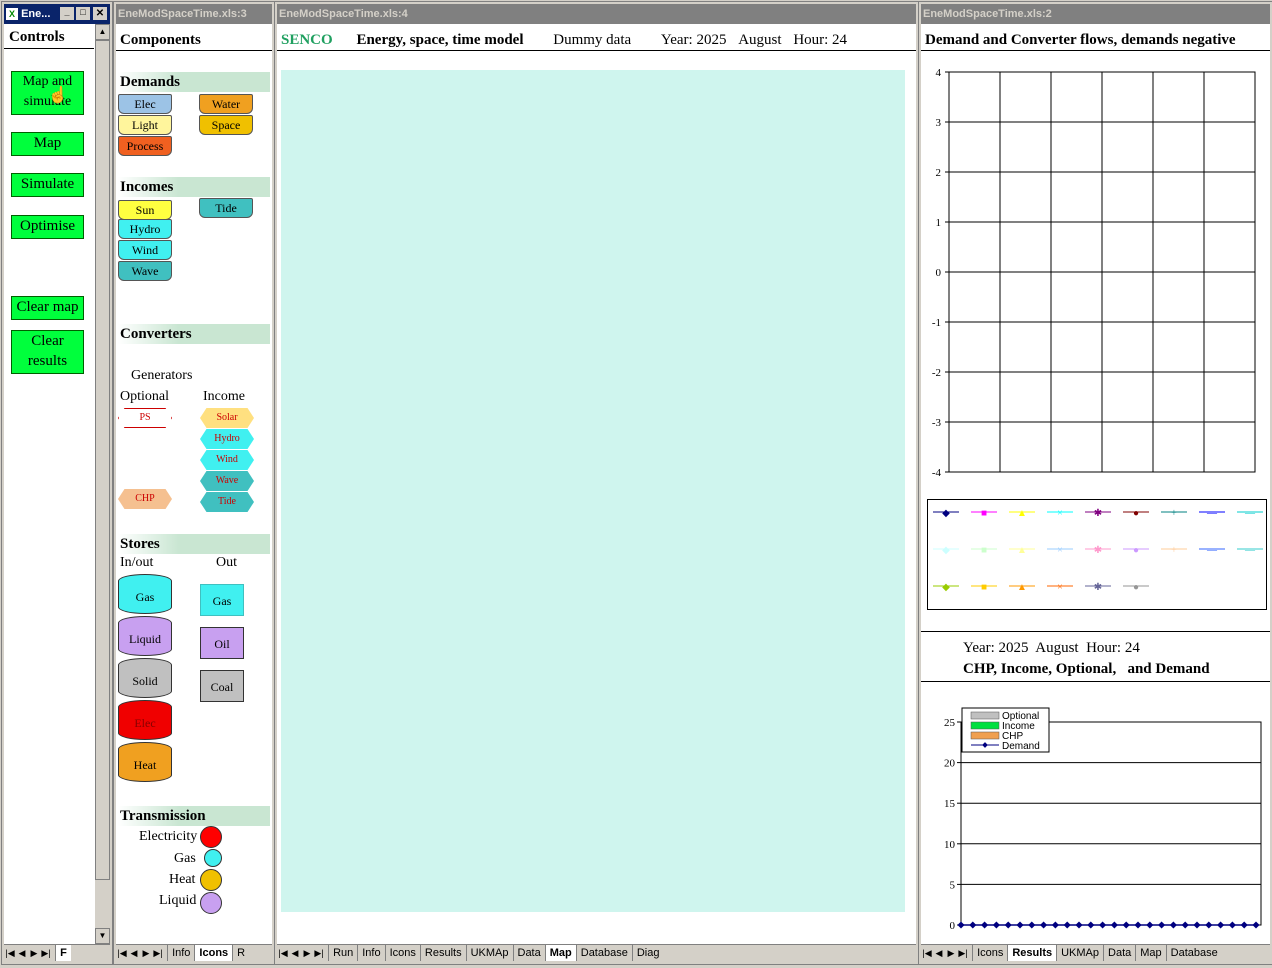 This screenshot has width=1272, height=968. I want to click on store-heat-cylinder: Heat, so click(145, 762).